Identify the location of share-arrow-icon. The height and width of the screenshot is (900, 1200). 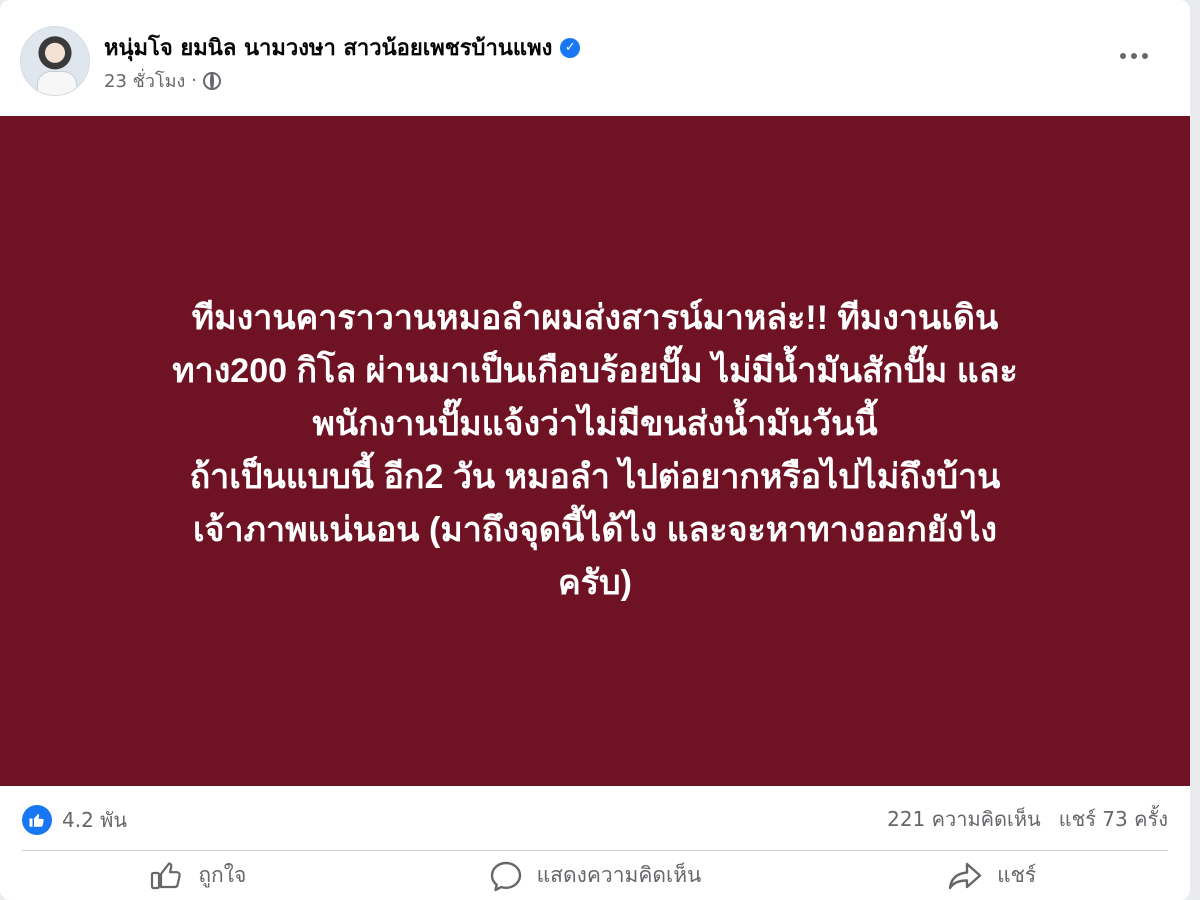
(965, 875).